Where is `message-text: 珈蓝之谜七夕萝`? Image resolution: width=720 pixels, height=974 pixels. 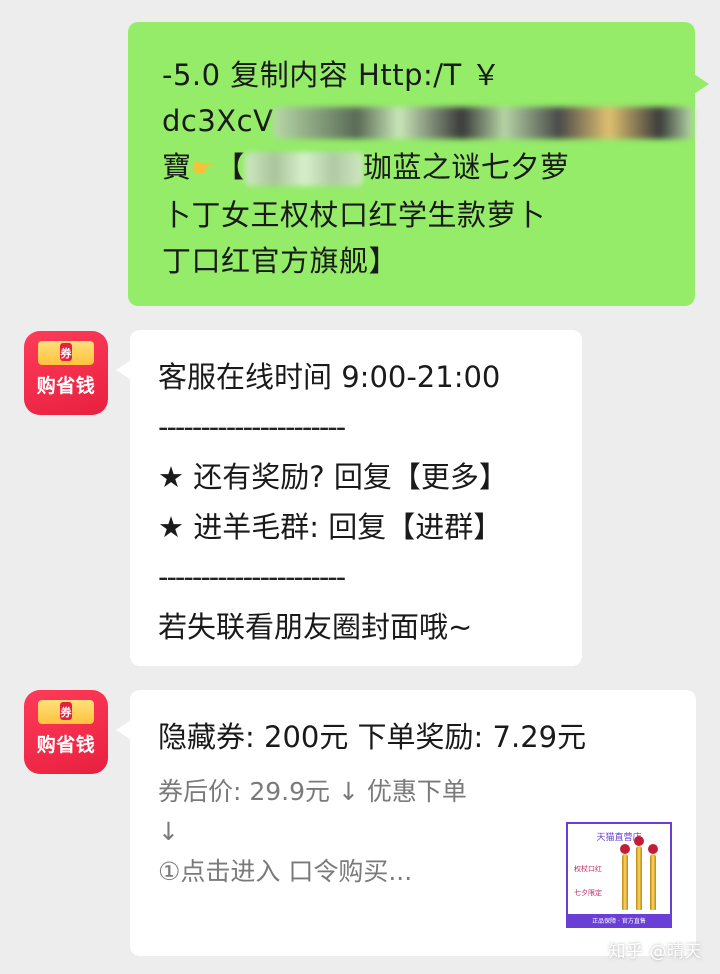 message-text: 珈蓝之谜七夕萝 is located at coordinates (466, 167).